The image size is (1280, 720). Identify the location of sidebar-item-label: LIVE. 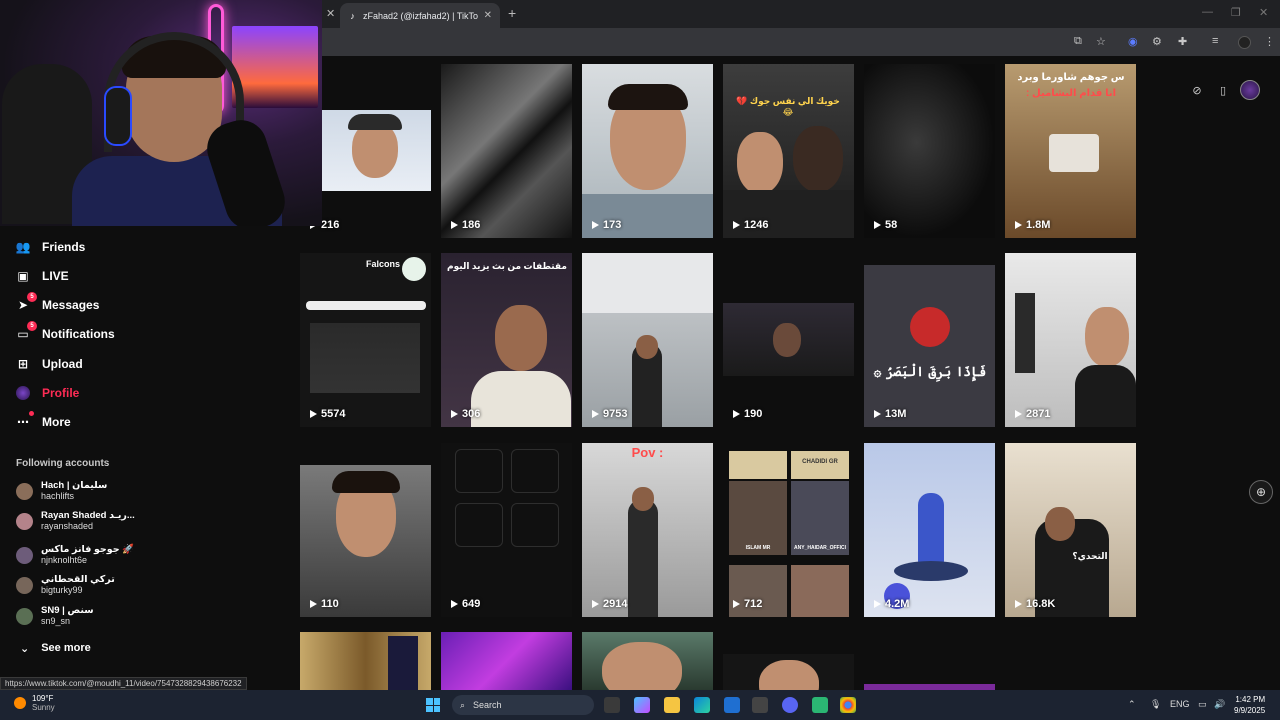
(55, 276).